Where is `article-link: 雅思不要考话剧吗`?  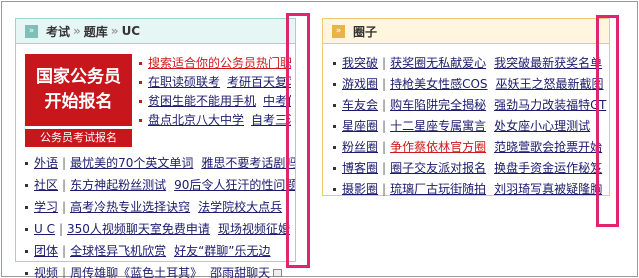 article-link: 雅思不要考话剧吗 is located at coordinates (248, 163).